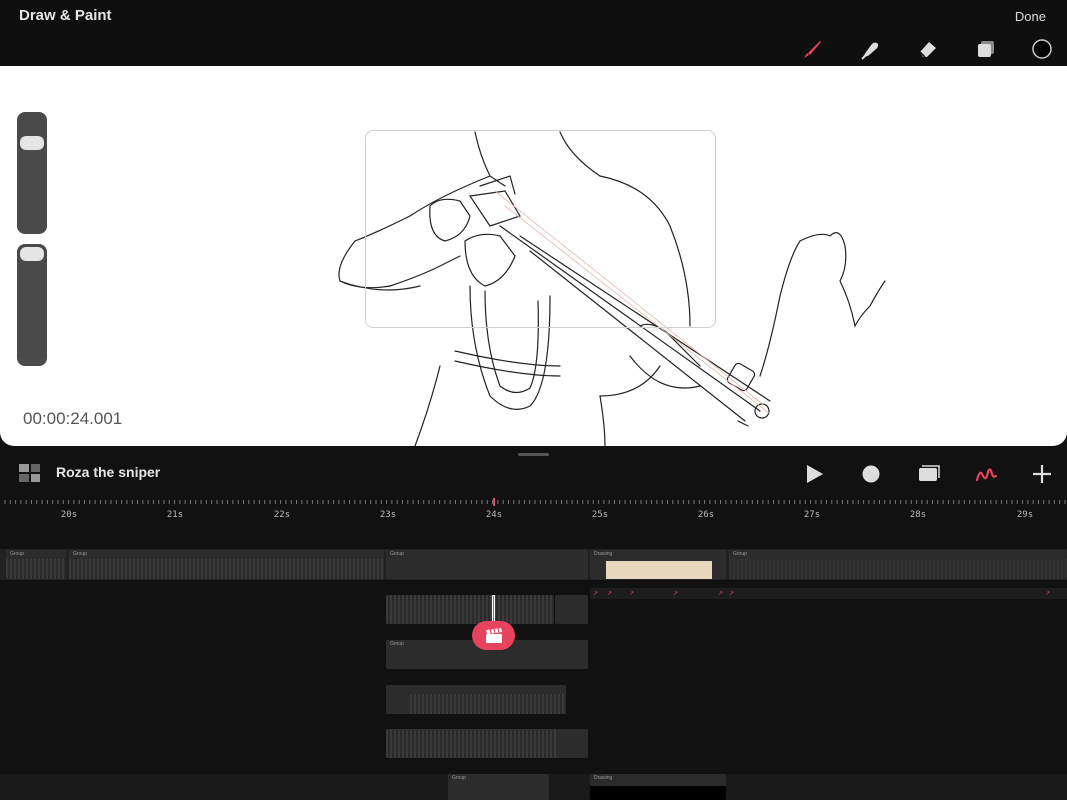 The image size is (1067, 800). What do you see at coordinates (494, 515) in the screenshot?
I see `ruler-label: 24s` at bounding box center [494, 515].